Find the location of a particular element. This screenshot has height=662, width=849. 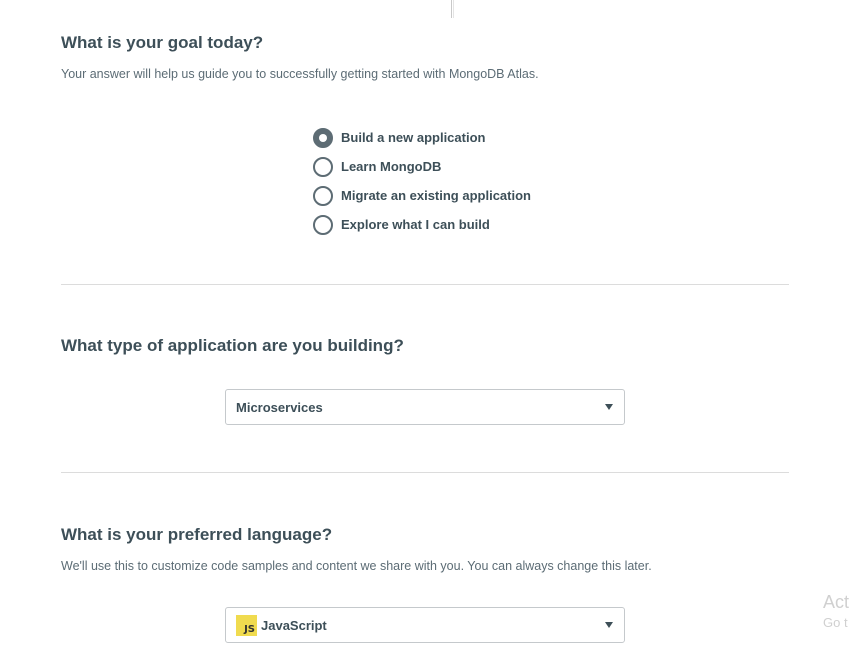

radio-button-checked is located at coordinates (323, 137).